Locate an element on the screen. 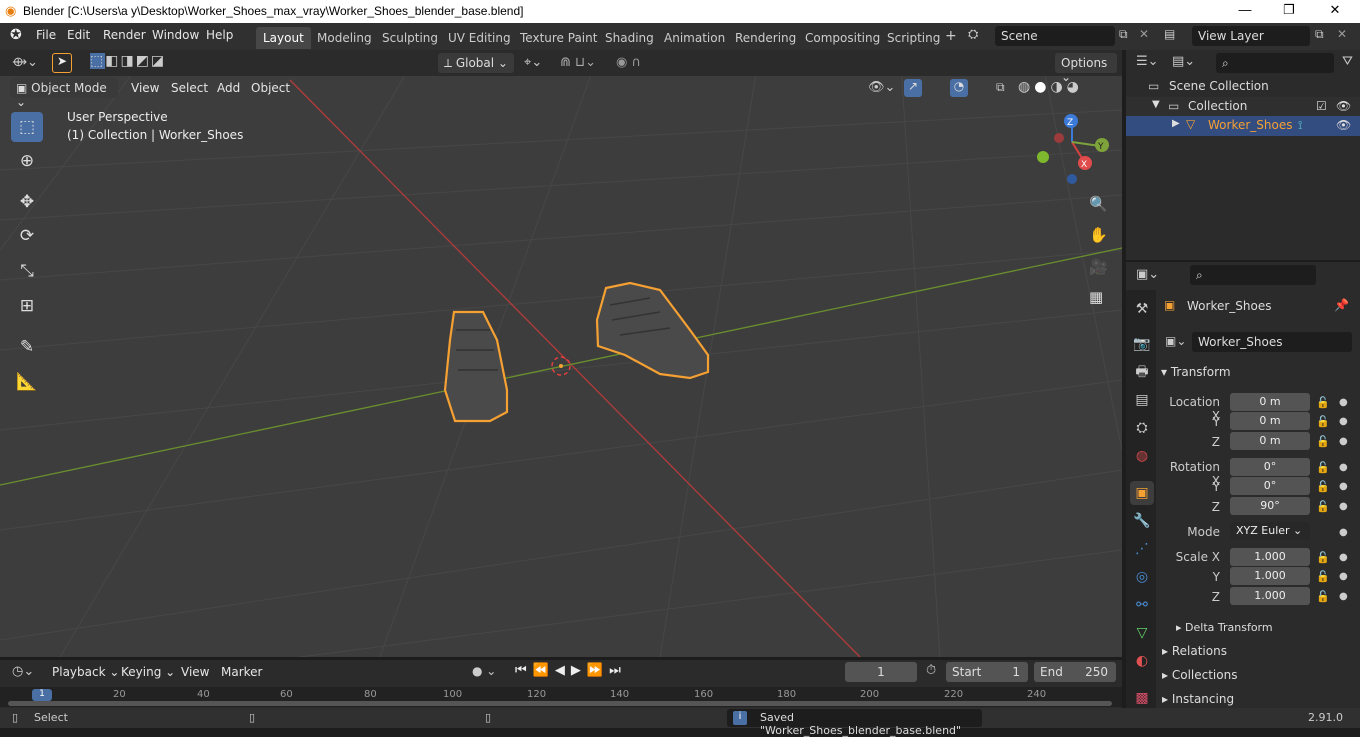  stopwatch-icon: ⏱ is located at coordinates (931, 670).